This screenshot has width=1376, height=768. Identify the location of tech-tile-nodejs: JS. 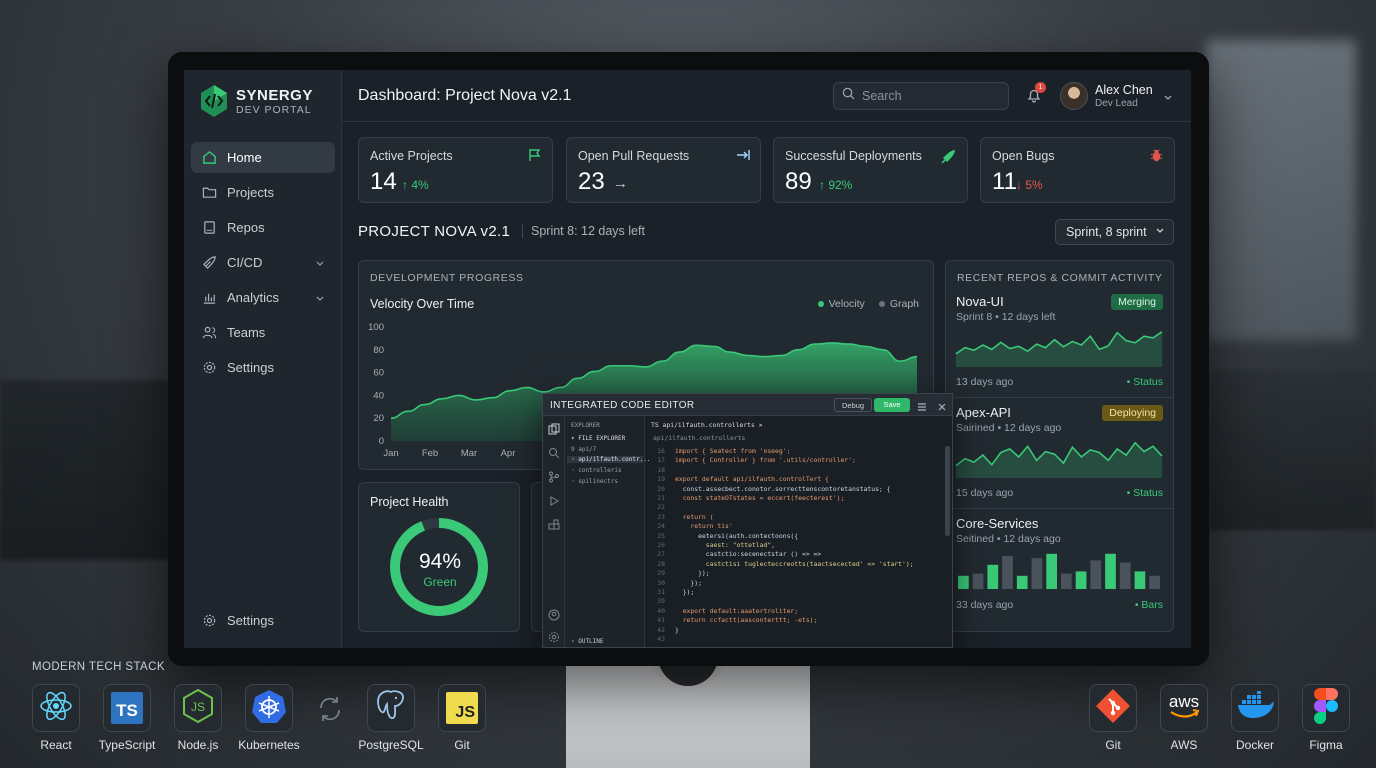
(198, 708).